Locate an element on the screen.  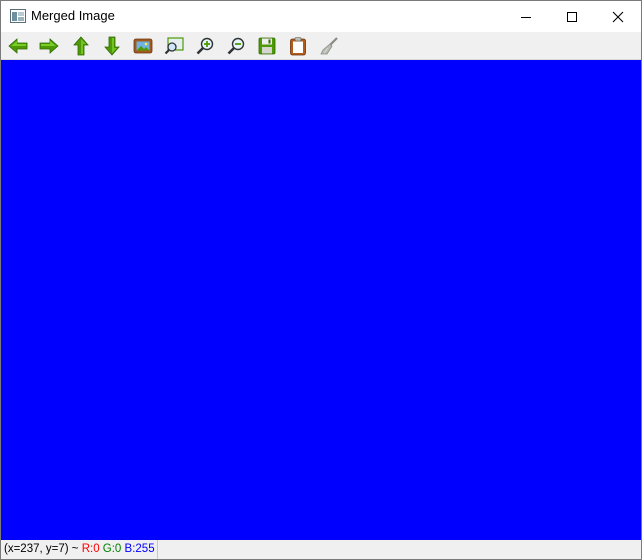
clipboard-button is located at coordinates (298, 46).